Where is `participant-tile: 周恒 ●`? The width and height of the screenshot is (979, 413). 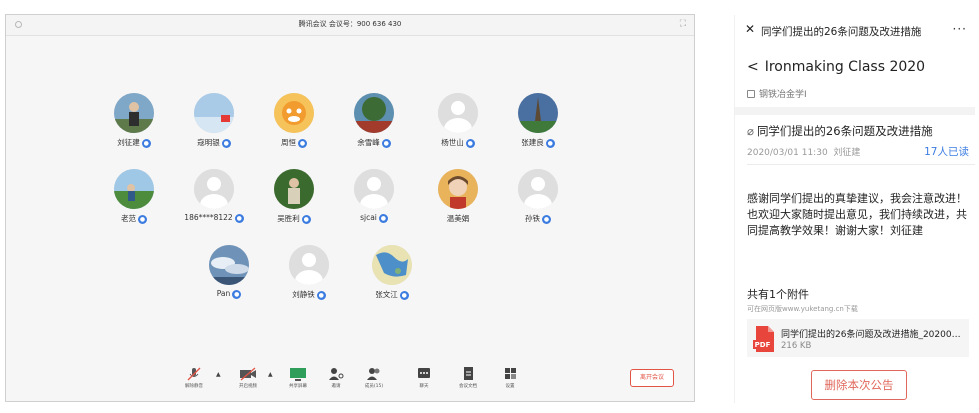
participant-tile: 周恒 ● is located at coordinates (294, 124).